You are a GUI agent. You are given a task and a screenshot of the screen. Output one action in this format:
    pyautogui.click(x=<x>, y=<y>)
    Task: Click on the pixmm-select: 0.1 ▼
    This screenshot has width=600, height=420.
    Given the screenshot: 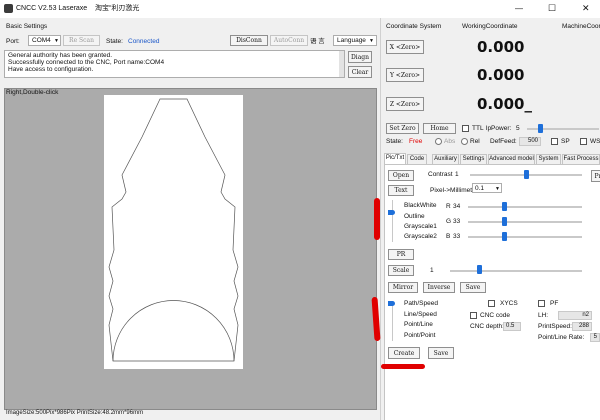 What is the action you would take?
    pyautogui.click(x=487, y=188)
    